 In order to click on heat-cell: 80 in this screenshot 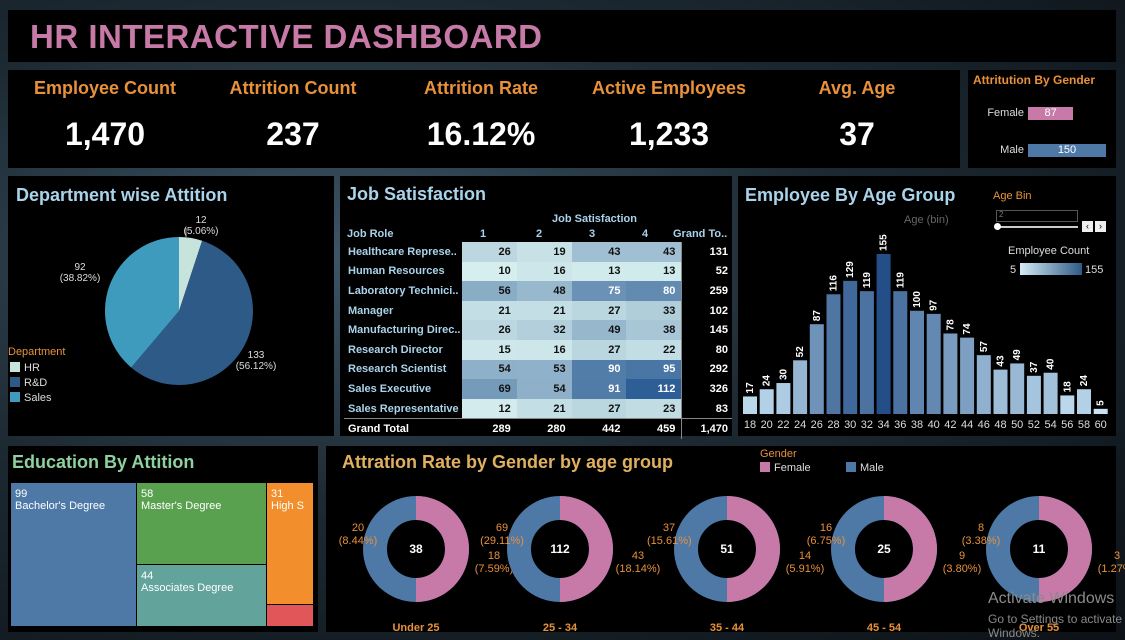, I will do `click(654, 291)`.